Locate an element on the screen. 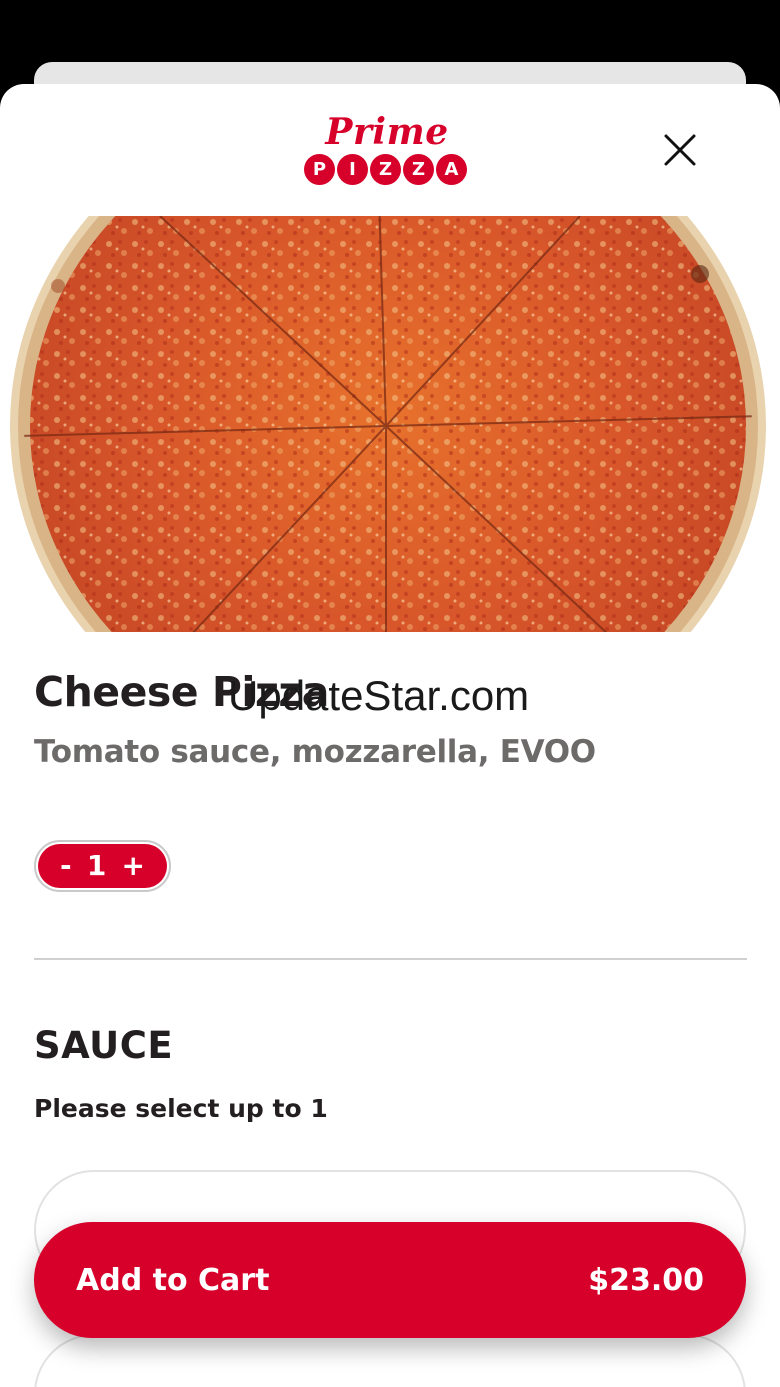  decrement-button: - is located at coordinates (66, 866).